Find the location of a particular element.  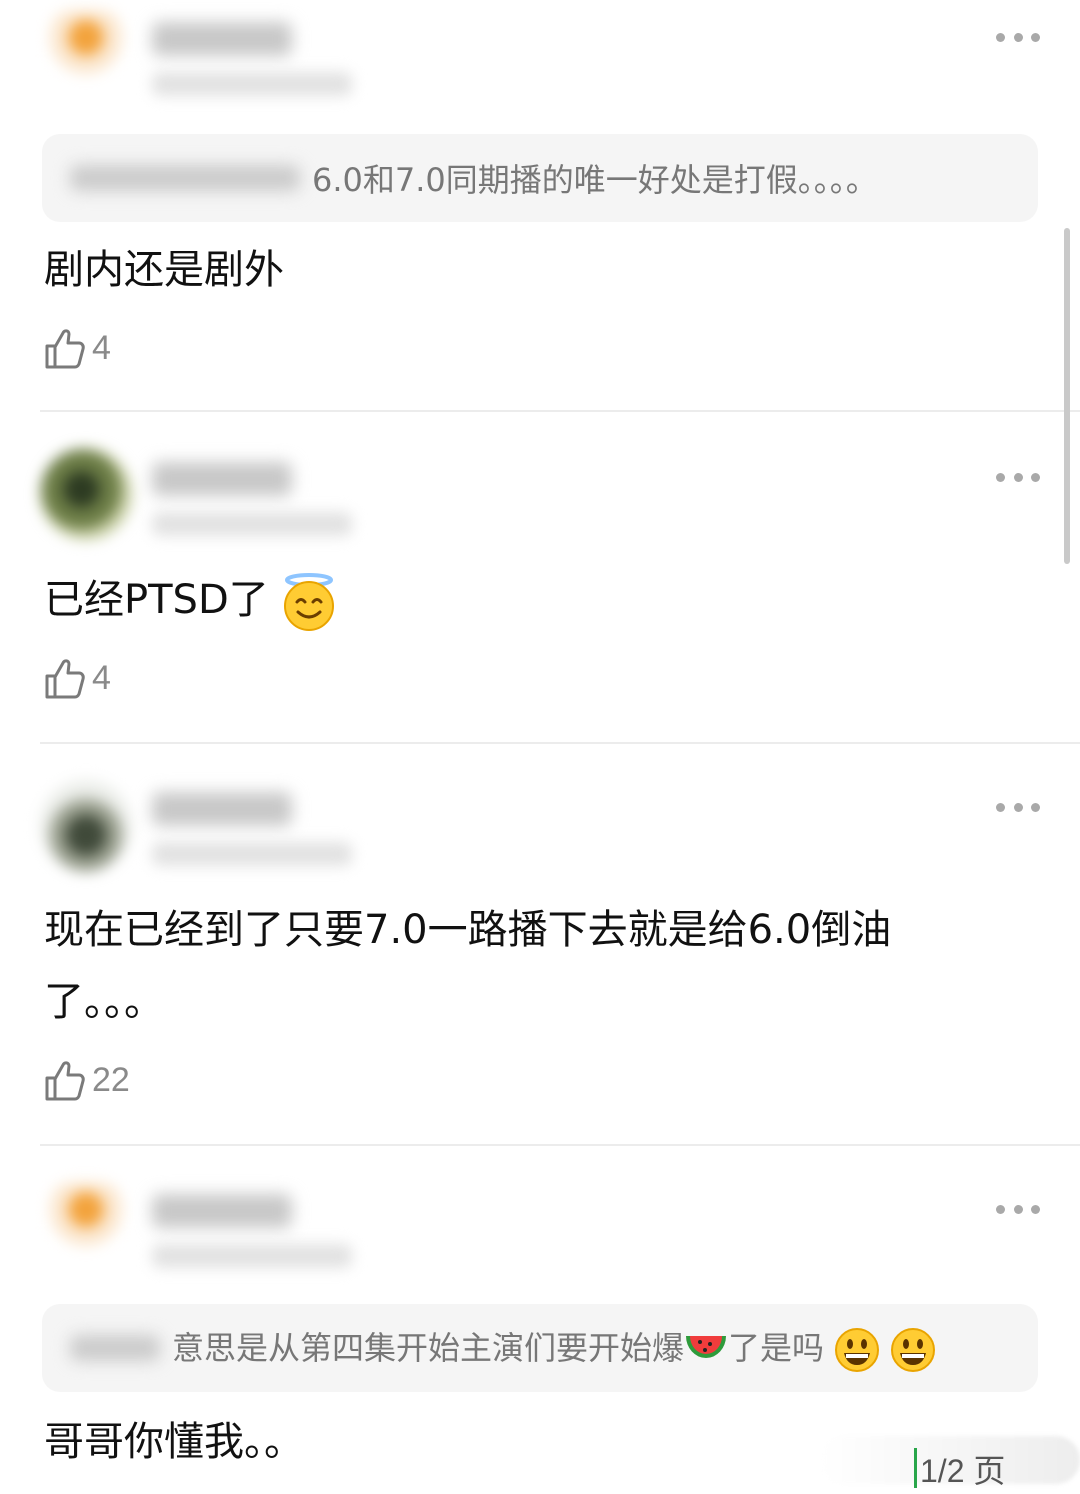

comment-text-line: 了。。。 is located at coordinates (104, 1002).